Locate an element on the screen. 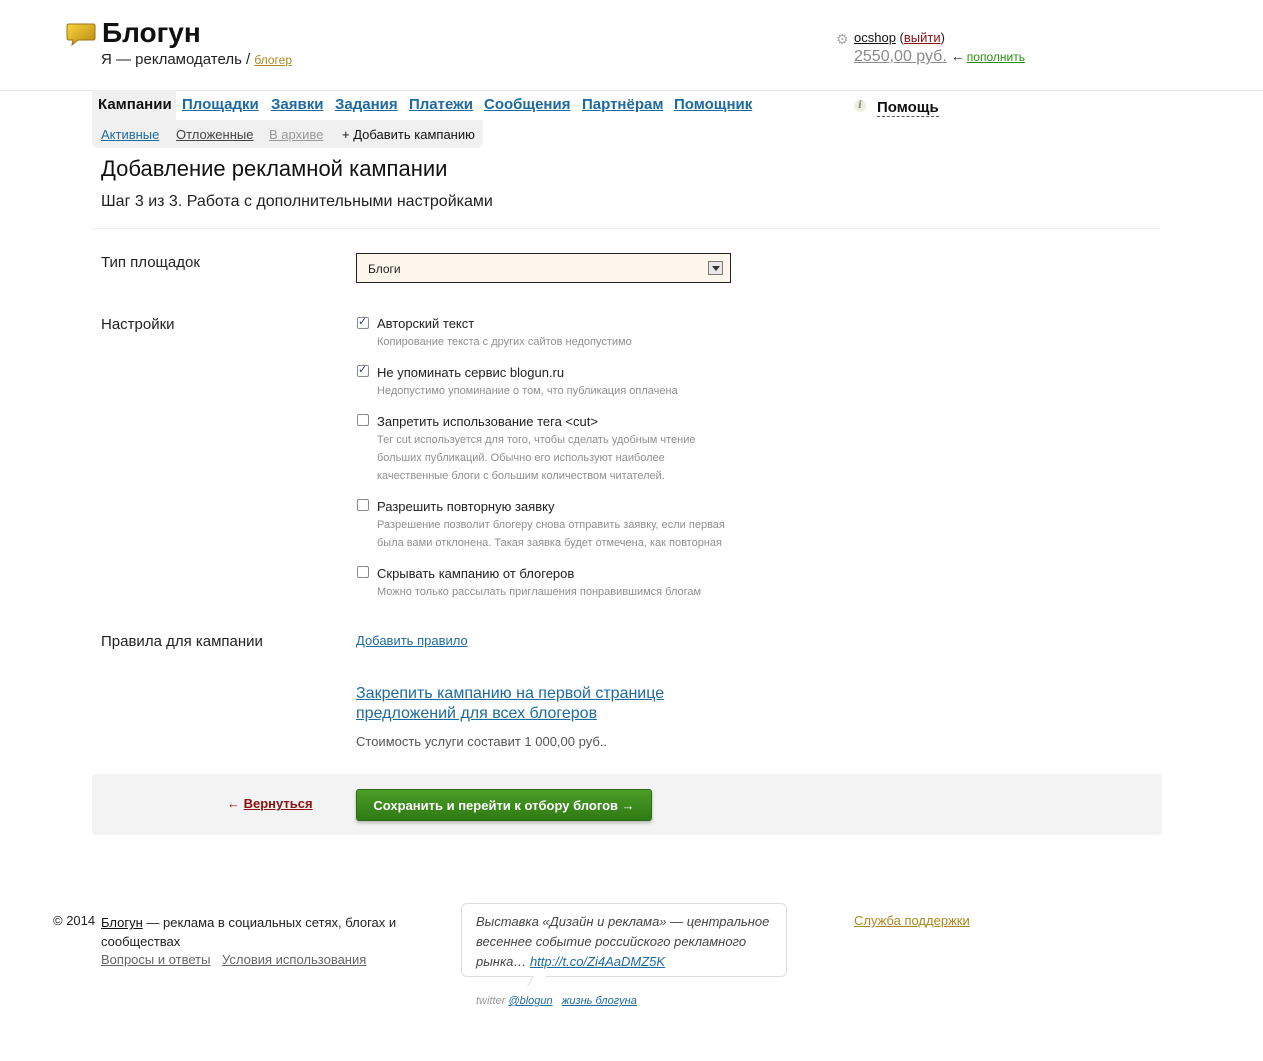 The height and width of the screenshot is (1061, 1263). checkbox-no-mention is located at coordinates (363, 370).